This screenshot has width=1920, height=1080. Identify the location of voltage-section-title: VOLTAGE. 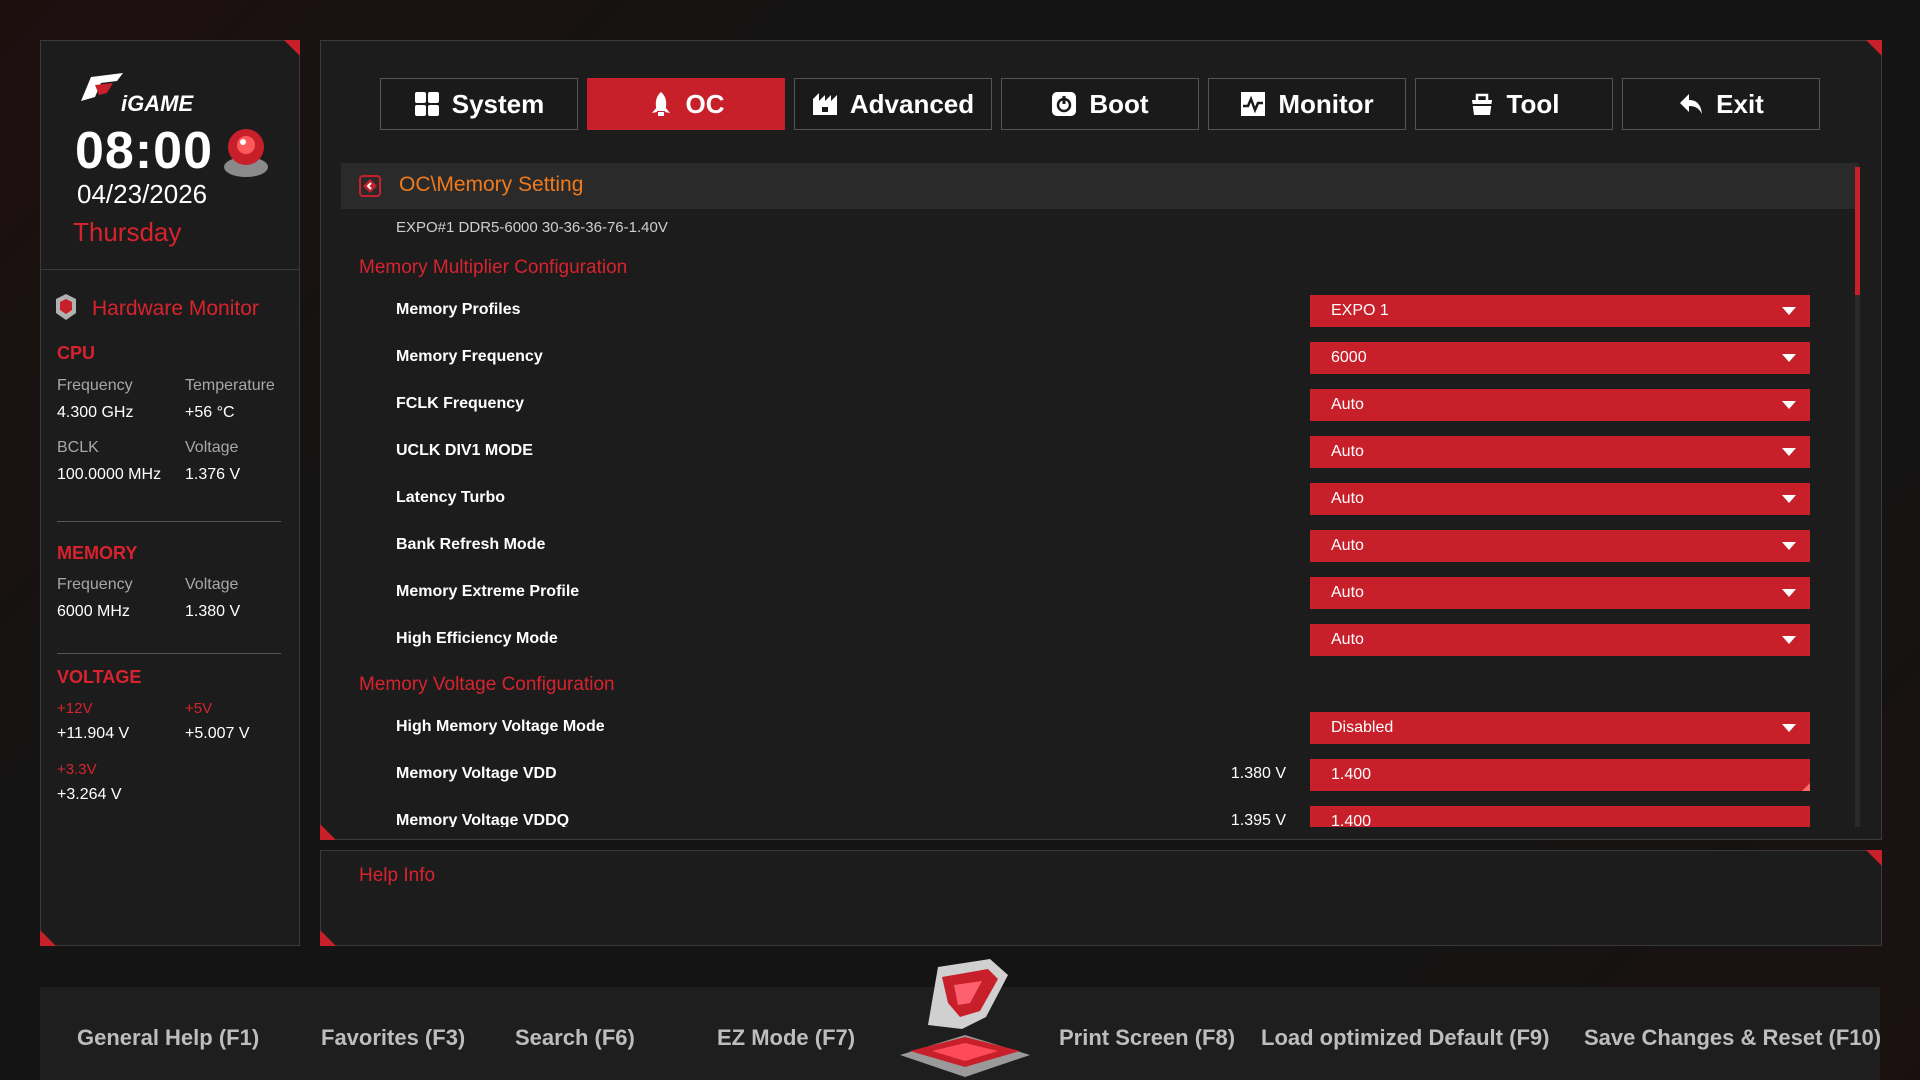
(99, 677).